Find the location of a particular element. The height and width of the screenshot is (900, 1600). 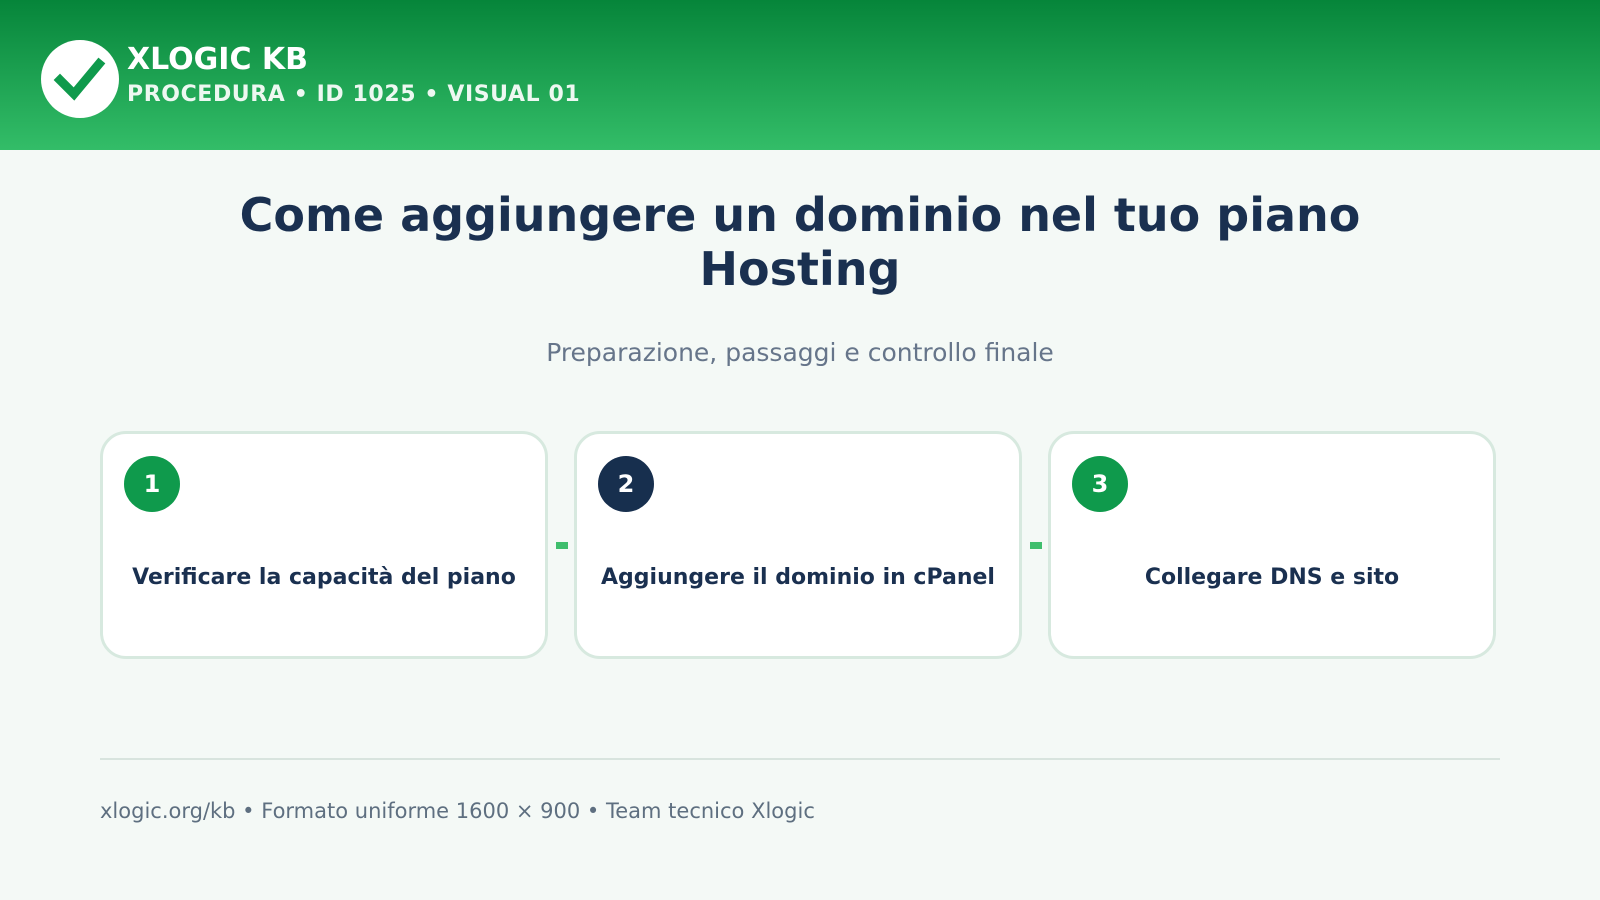

step-card-1: 1 Verificare la capacità del piano is located at coordinates (324, 545).